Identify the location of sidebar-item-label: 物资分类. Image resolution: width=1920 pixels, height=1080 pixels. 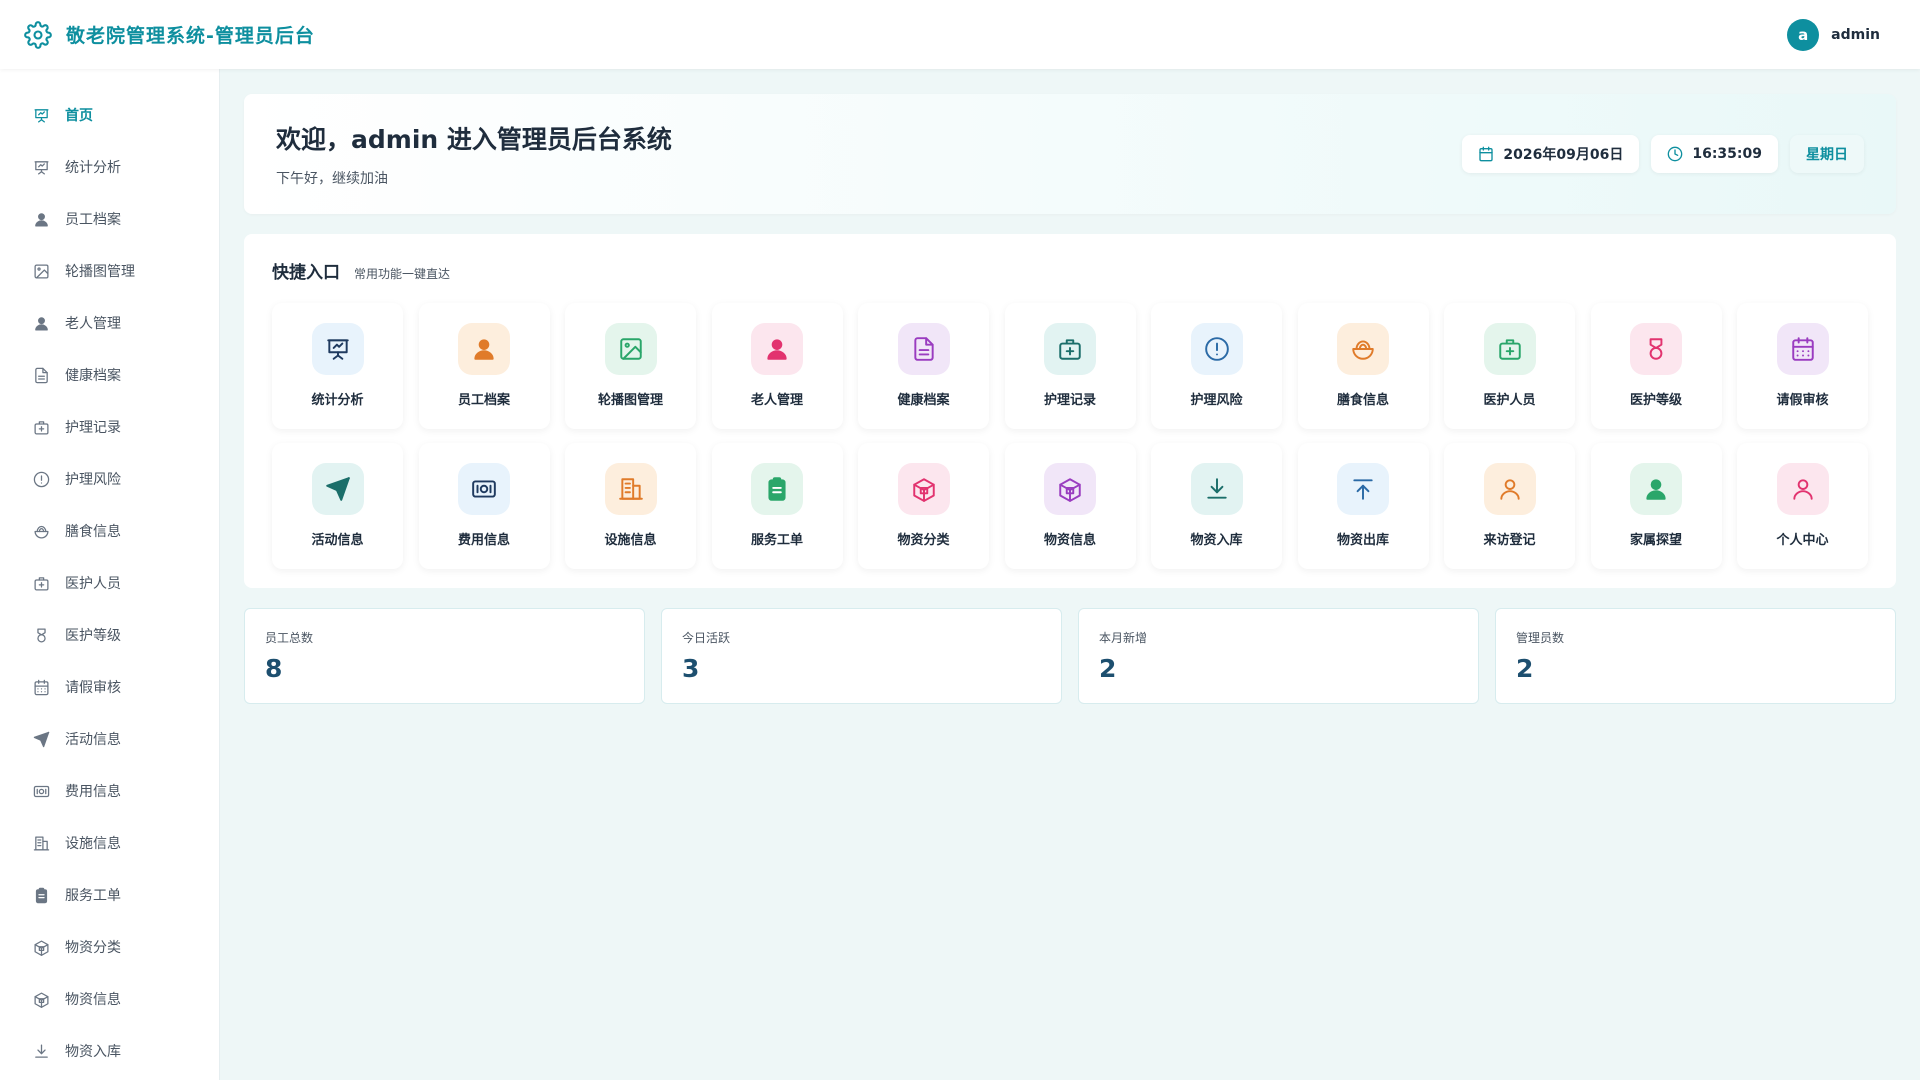
(93, 948).